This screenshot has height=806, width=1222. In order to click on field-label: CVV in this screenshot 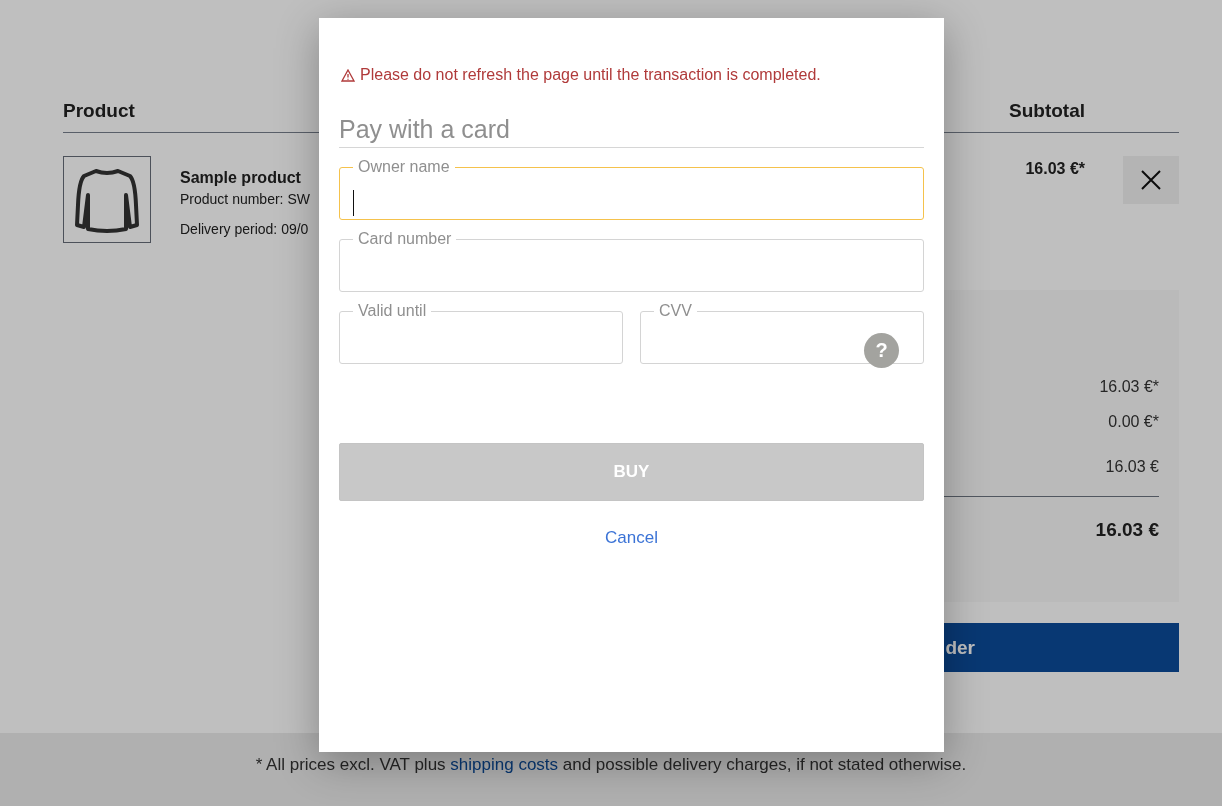, I will do `click(675, 311)`.